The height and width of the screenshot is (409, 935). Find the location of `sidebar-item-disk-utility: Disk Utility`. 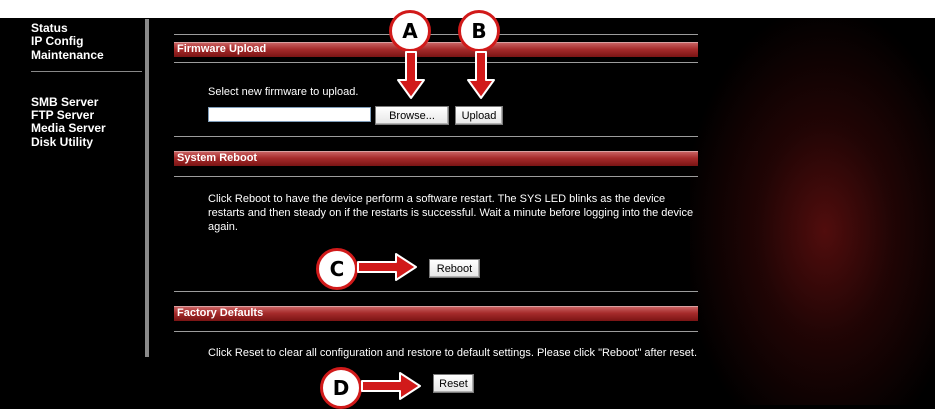

sidebar-item-disk-utility: Disk Utility is located at coordinates (62, 142).